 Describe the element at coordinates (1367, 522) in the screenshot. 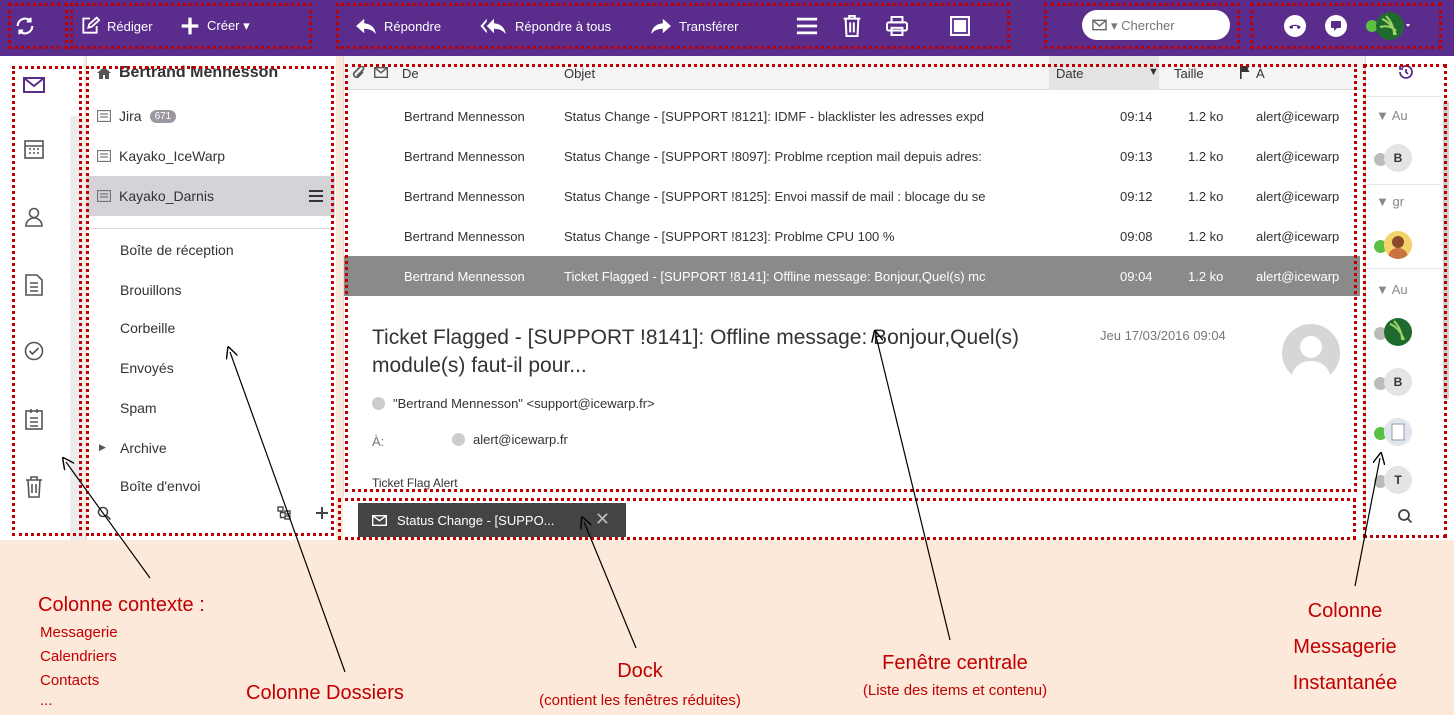

I see `arrow-im` at that location.